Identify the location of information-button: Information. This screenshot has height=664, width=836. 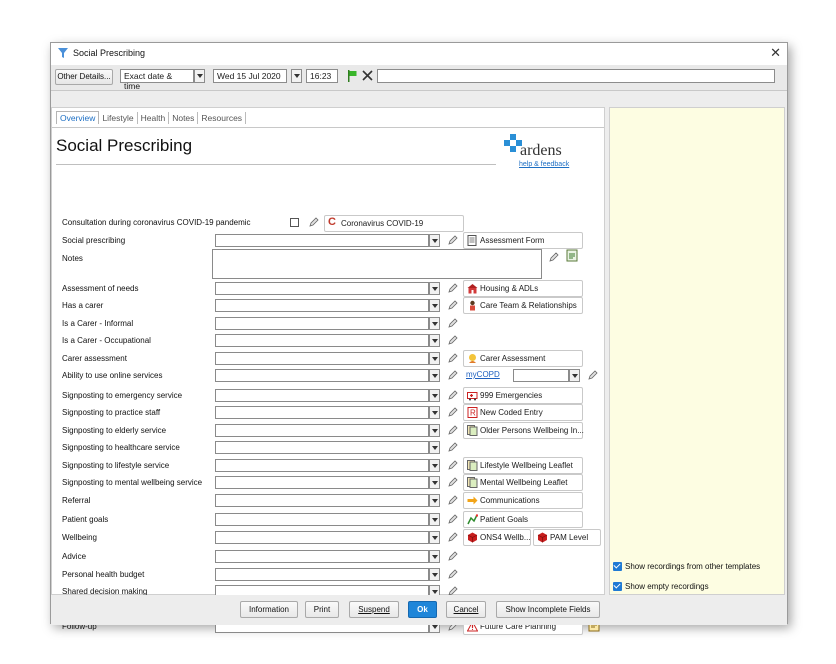
(269, 609).